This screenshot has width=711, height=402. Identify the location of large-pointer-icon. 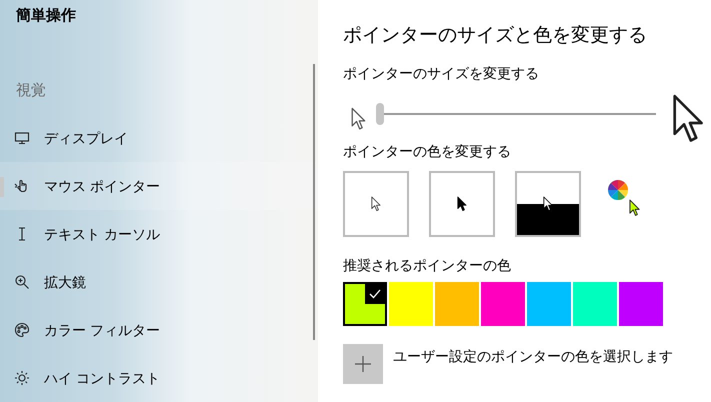
(688, 119).